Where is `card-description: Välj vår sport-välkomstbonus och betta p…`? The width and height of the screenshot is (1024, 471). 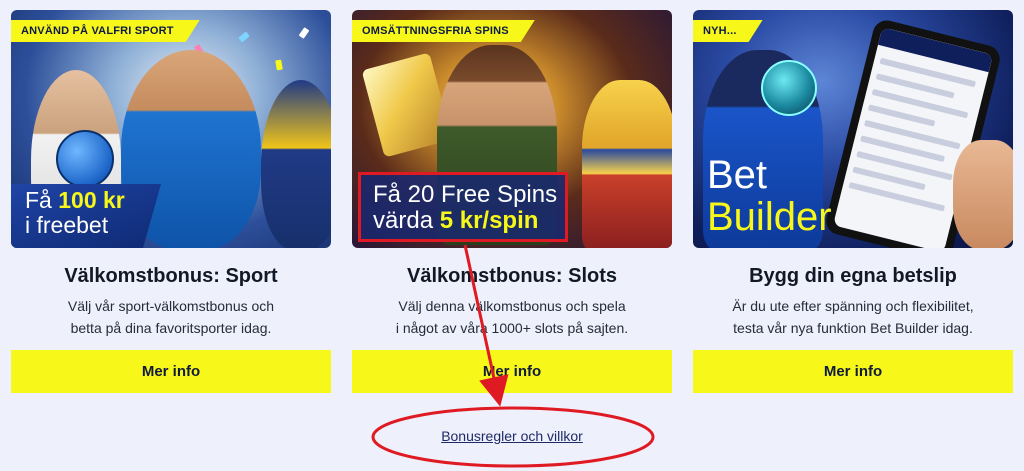 card-description: Välj vår sport-välkomstbonus och betta p… is located at coordinates (171, 317).